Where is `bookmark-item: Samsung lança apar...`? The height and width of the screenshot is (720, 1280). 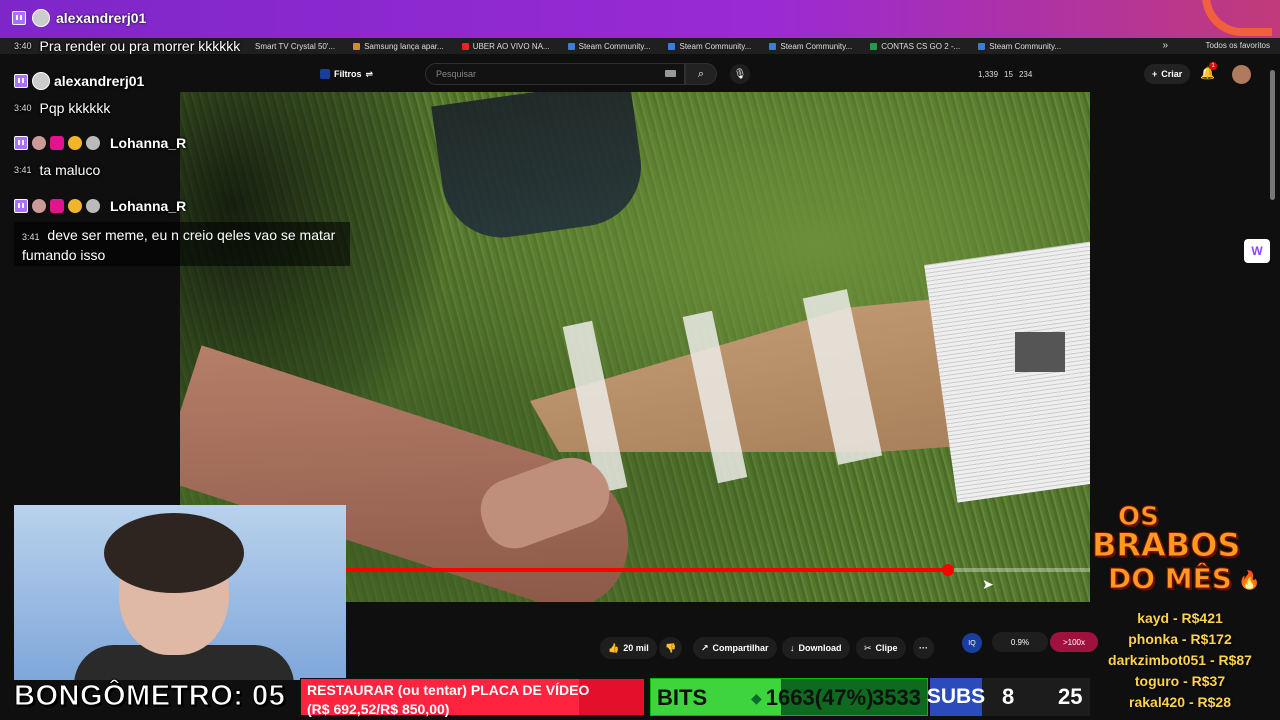 bookmark-item: Samsung lança apar... is located at coordinates (398, 46).